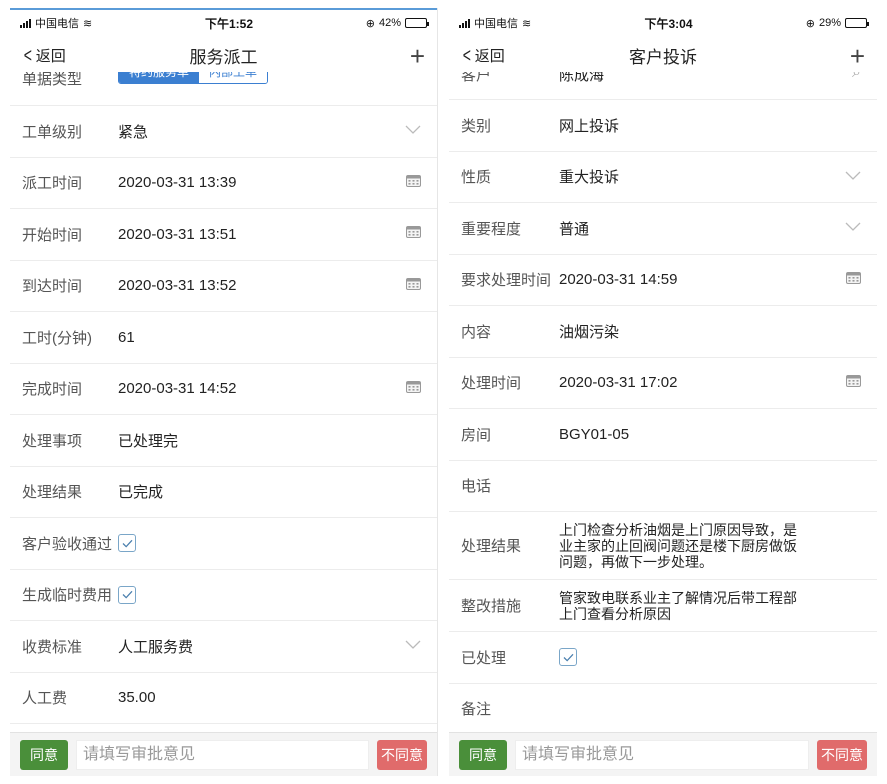  What do you see at coordinates (589, 126) in the screenshot?
I see `field-value: 网上投诉` at bounding box center [589, 126].